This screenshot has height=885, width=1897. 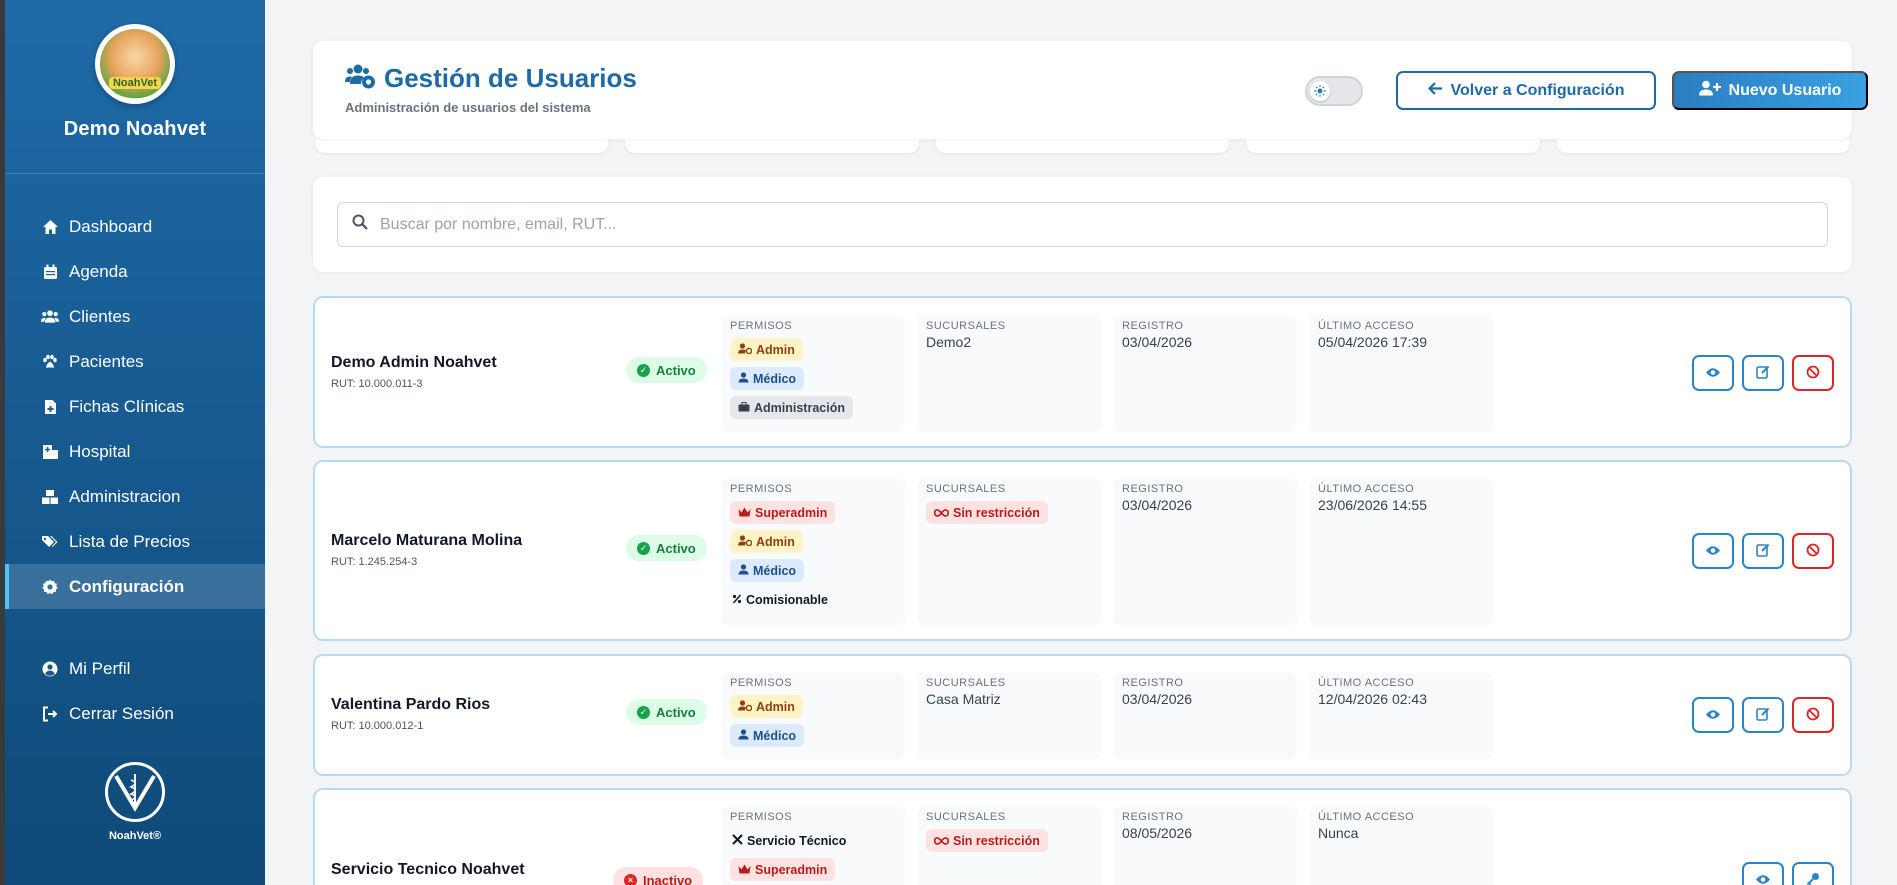 What do you see at coordinates (1401, 846) in the screenshot?
I see `last-access-panel: ÚLTIMO ACCESO Nunca` at bounding box center [1401, 846].